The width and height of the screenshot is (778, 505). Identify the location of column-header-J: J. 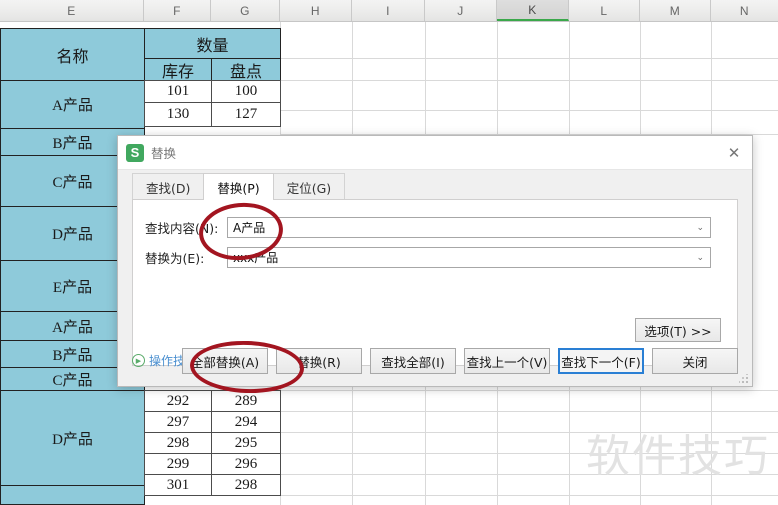
(461, 10).